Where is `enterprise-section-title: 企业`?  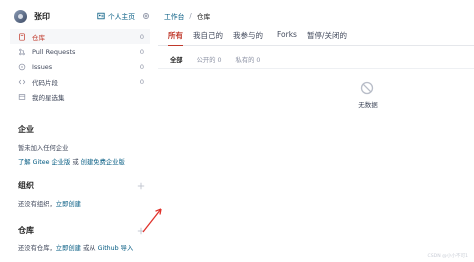 enterprise-section-title: 企业 is located at coordinates (26, 129).